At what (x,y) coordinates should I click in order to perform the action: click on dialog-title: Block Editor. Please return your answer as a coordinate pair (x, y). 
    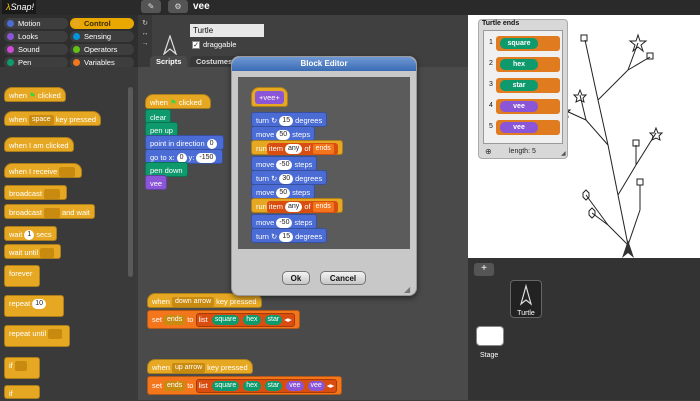
    Looking at the image, I should click on (324, 64).